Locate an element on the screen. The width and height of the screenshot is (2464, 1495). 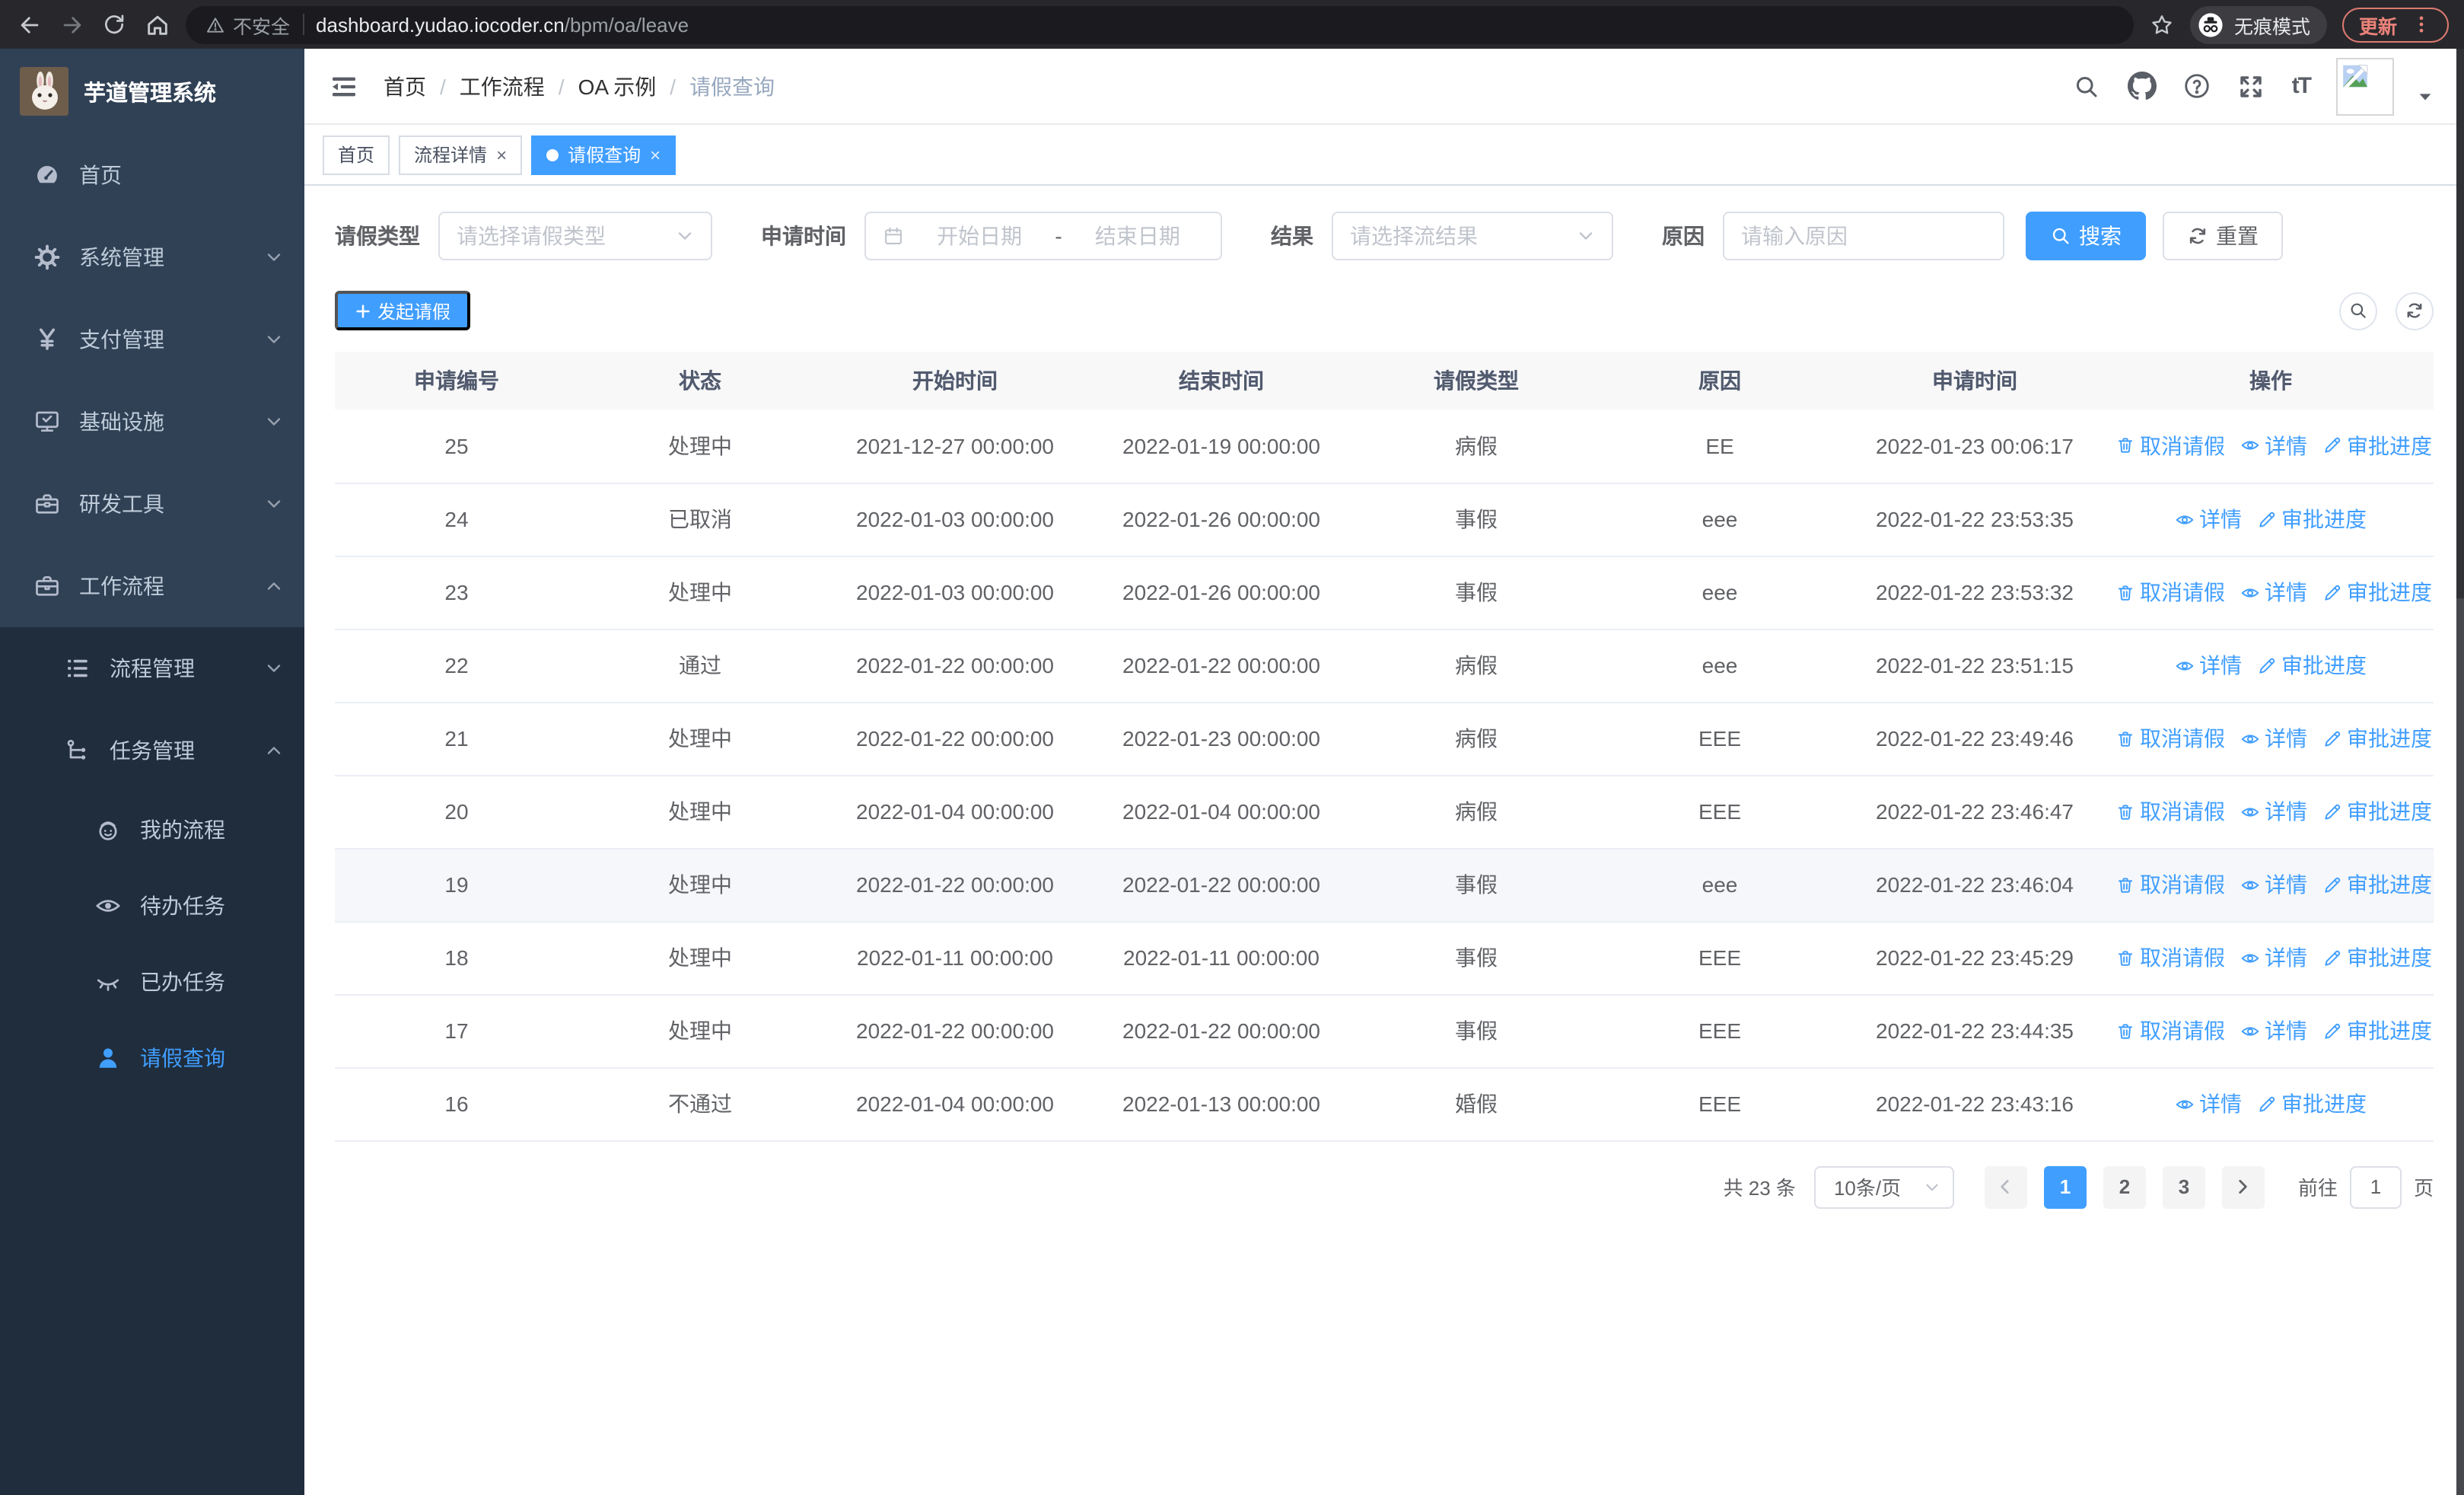
avatar is located at coordinates (2365, 86).